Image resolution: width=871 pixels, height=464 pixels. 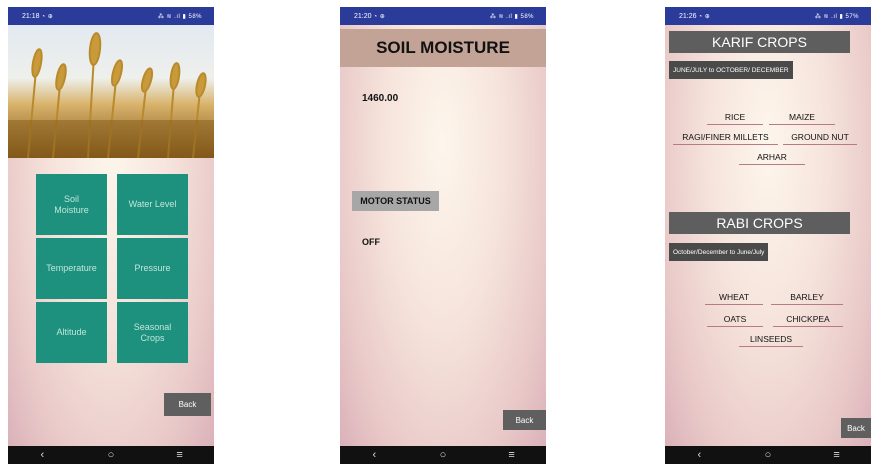 What do you see at coordinates (152, 332) in the screenshot?
I see `tile-seasonal-crops: Seasonal Crops` at bounding box center [152, 332].